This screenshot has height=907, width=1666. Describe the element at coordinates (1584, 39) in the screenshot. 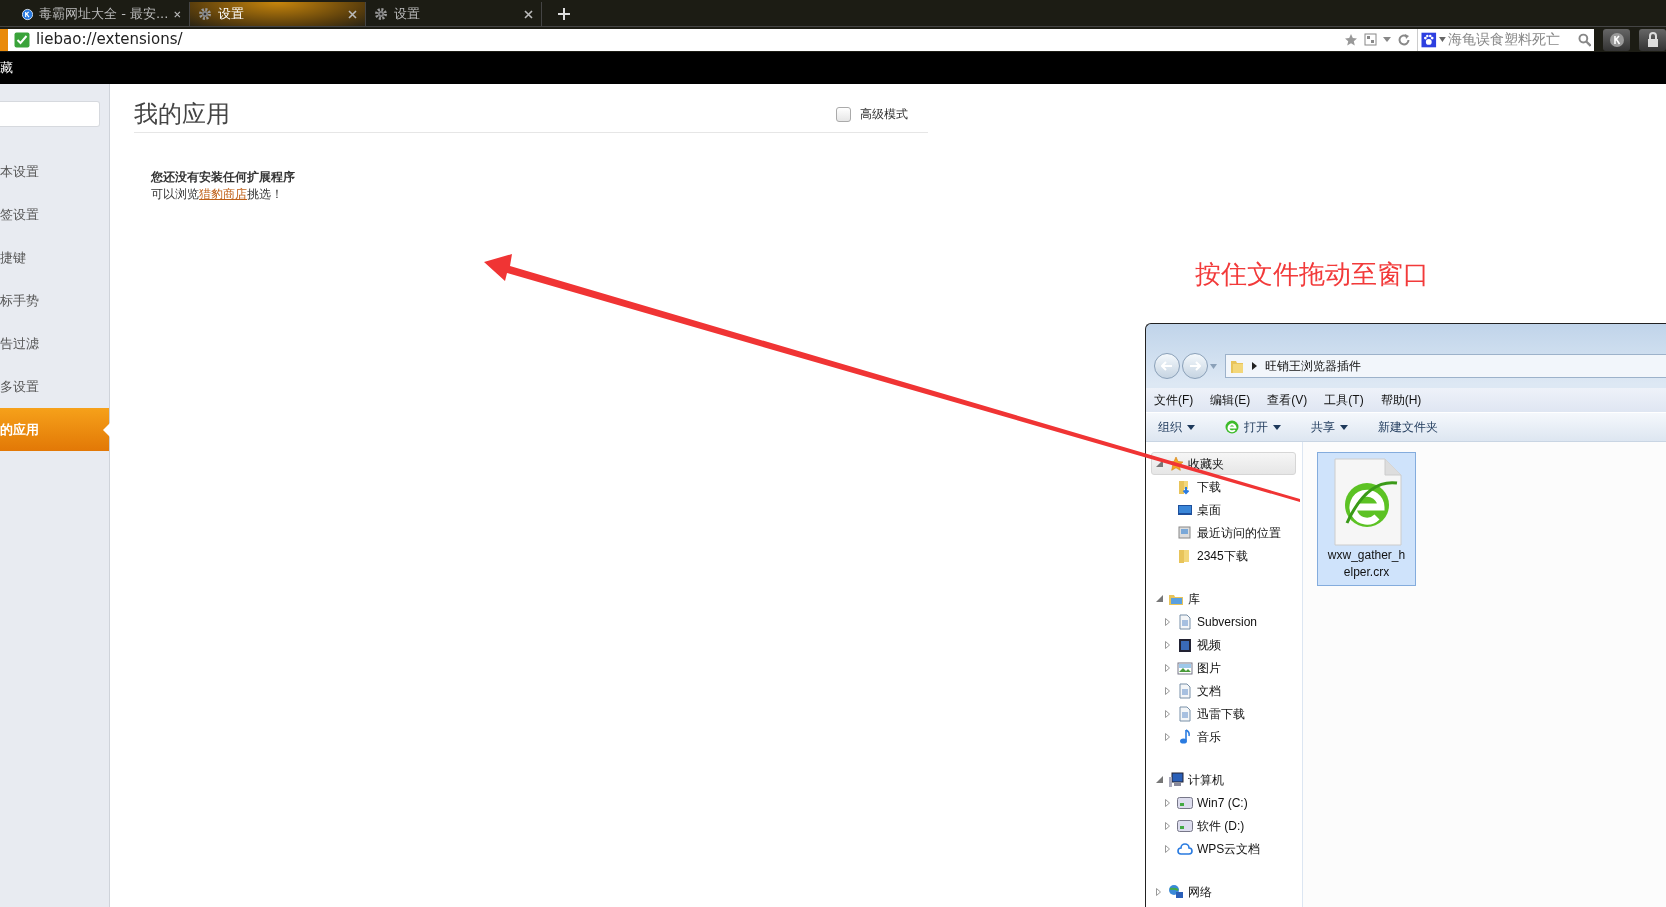

I see `search-icon` at that location.